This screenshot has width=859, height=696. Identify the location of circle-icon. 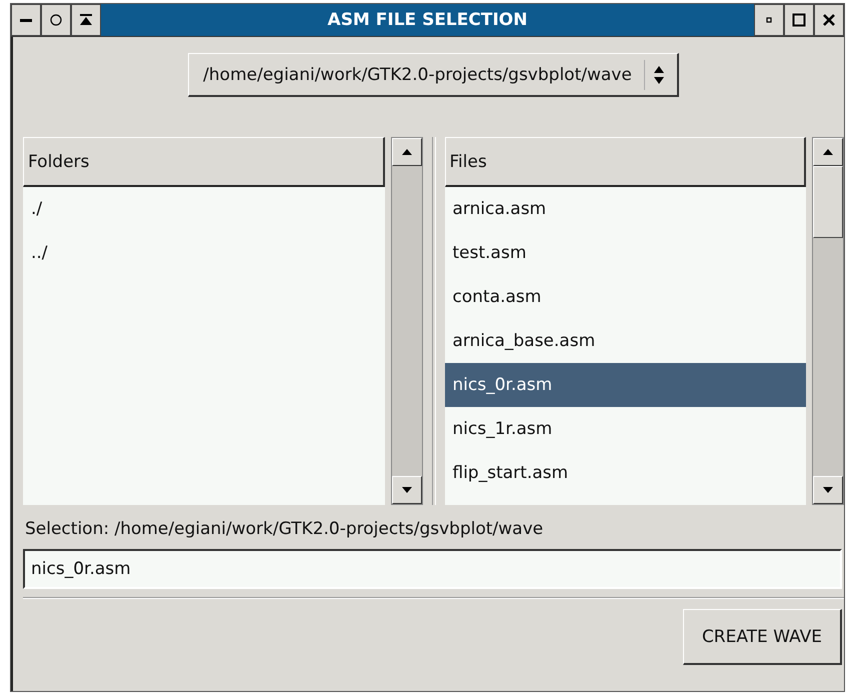
(56, 20).